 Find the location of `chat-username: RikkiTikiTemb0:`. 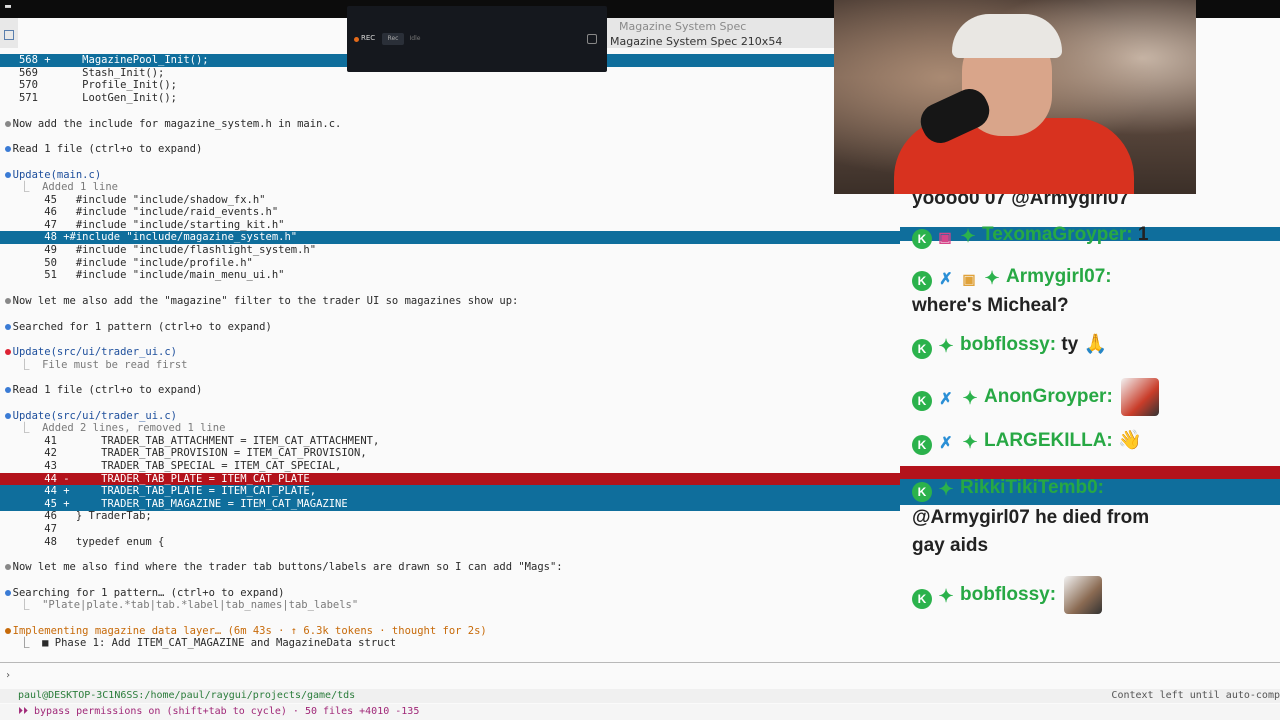

chat-username: RikkiTikiTemb0: is located at coordinates (1032, 487).